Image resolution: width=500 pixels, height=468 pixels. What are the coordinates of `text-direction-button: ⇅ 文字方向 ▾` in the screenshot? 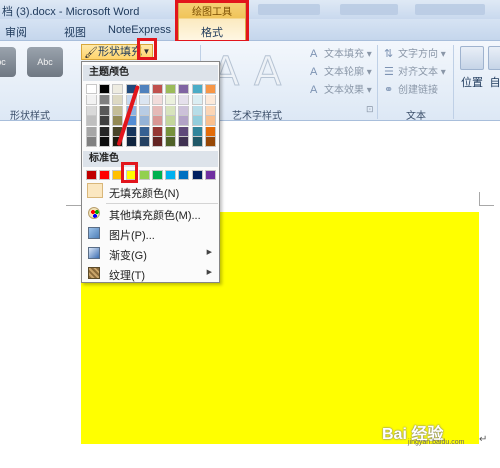 It's located at (415, 52).